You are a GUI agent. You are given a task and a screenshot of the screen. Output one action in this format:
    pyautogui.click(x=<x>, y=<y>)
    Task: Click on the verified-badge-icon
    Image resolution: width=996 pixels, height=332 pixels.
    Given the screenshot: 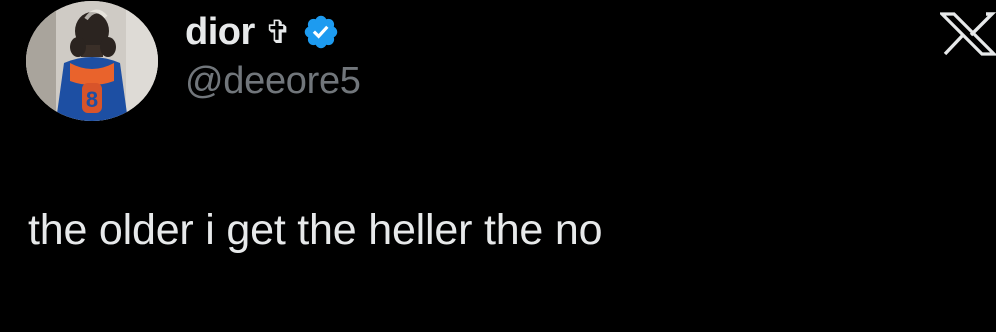 What is the action you would take?
    pyautogui.click(x=321, y=32)
    